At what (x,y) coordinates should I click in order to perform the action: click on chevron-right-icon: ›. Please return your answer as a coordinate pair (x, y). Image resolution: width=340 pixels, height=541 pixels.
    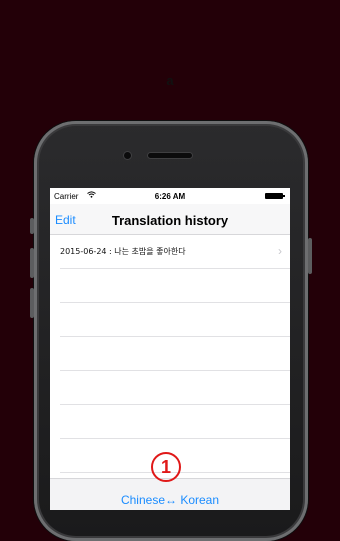
    Looking at the image, I should click on (280, 251).